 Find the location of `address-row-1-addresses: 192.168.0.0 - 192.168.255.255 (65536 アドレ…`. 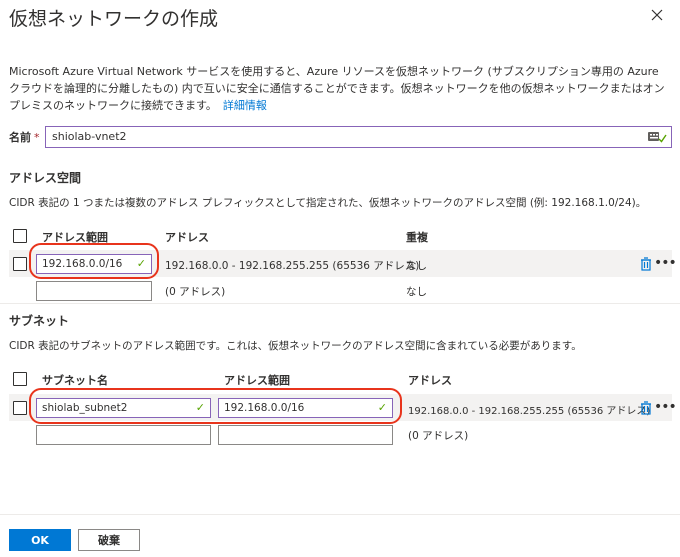

address-row-1-addresses: 192.168.0.0 - 192.168.255.255 (65536 アドレ… is located at coordinates (292, 266).